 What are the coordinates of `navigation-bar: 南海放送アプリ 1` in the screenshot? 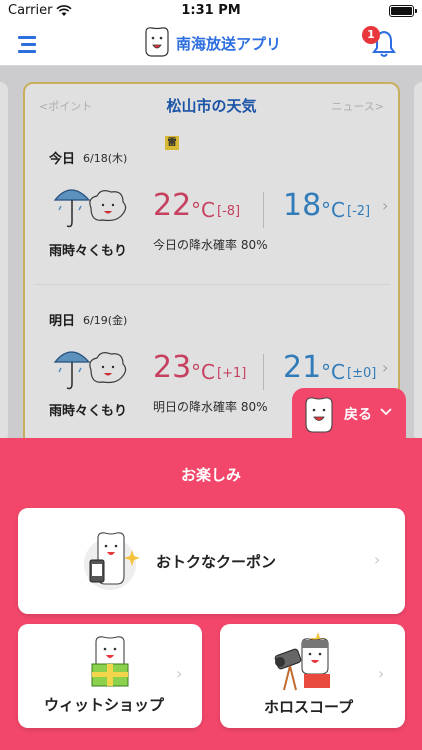 It's located at (211, 44).